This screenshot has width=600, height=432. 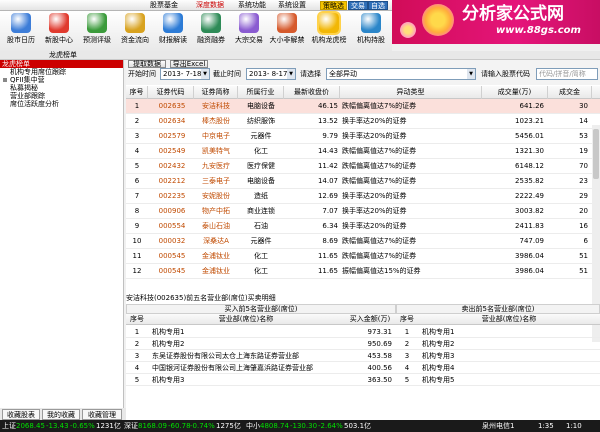 What do you see at coordinates (363, 211) in the screenshot?
I see `table-row: 8 000906 物产中拓 商业连锁 7.07 换手率达20%的证券 3003.82 20` at bounding box center [363, 211].